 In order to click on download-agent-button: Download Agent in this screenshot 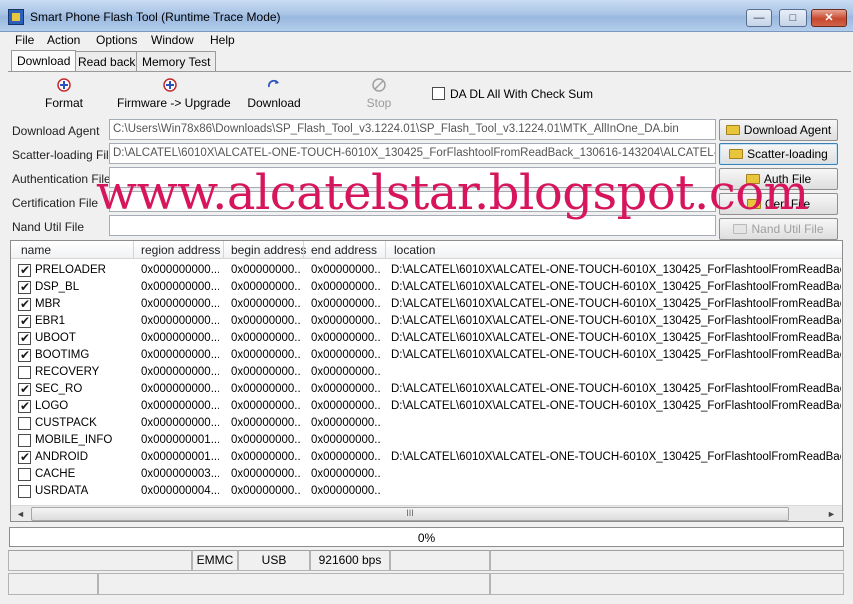, I will do `click(778, 130)`.